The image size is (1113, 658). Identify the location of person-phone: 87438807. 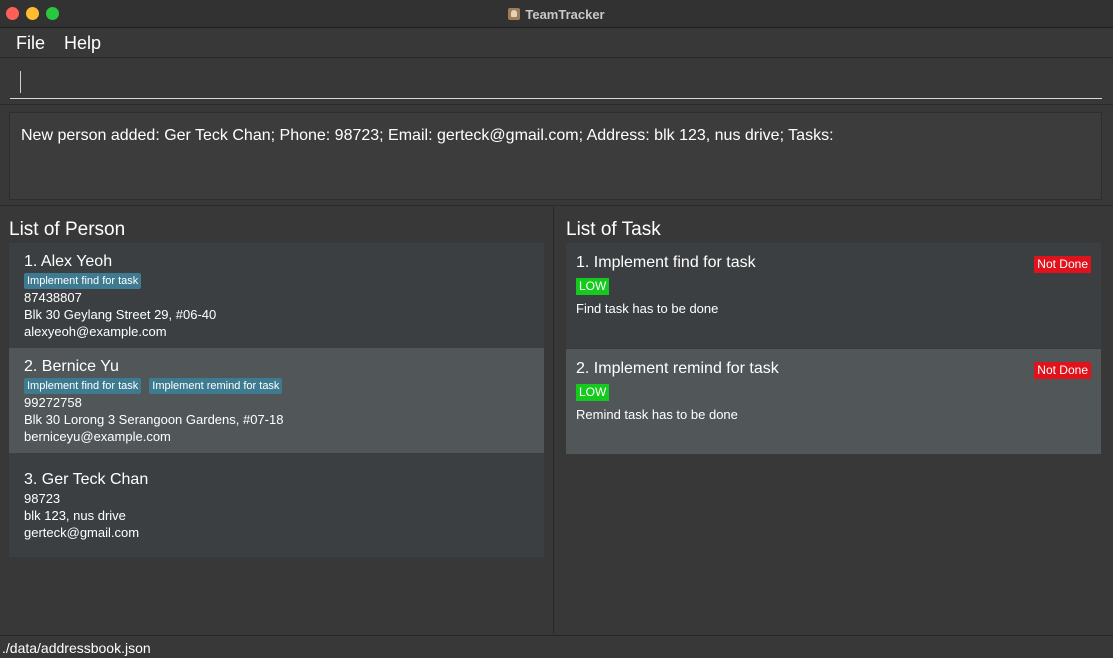
(53, 297).